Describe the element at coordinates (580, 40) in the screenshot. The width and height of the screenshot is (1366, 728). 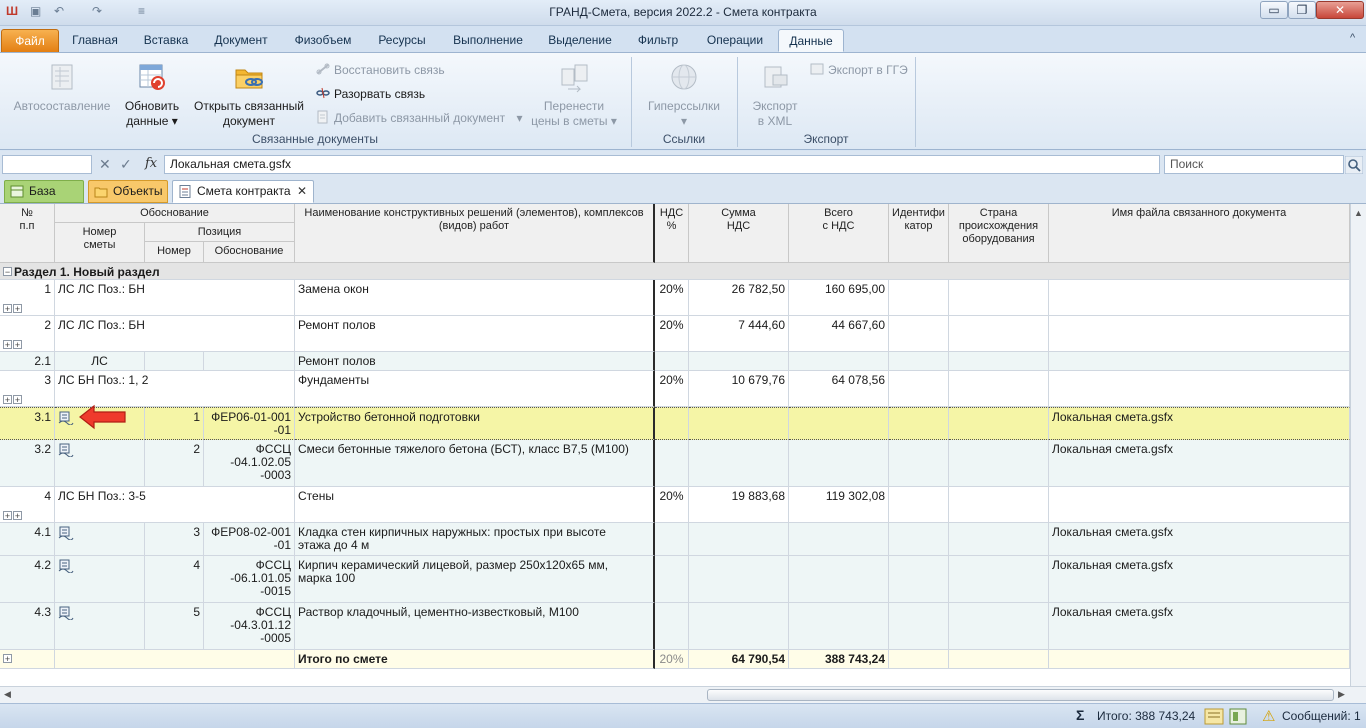
I see `tab-selection: Выделение` at that location.